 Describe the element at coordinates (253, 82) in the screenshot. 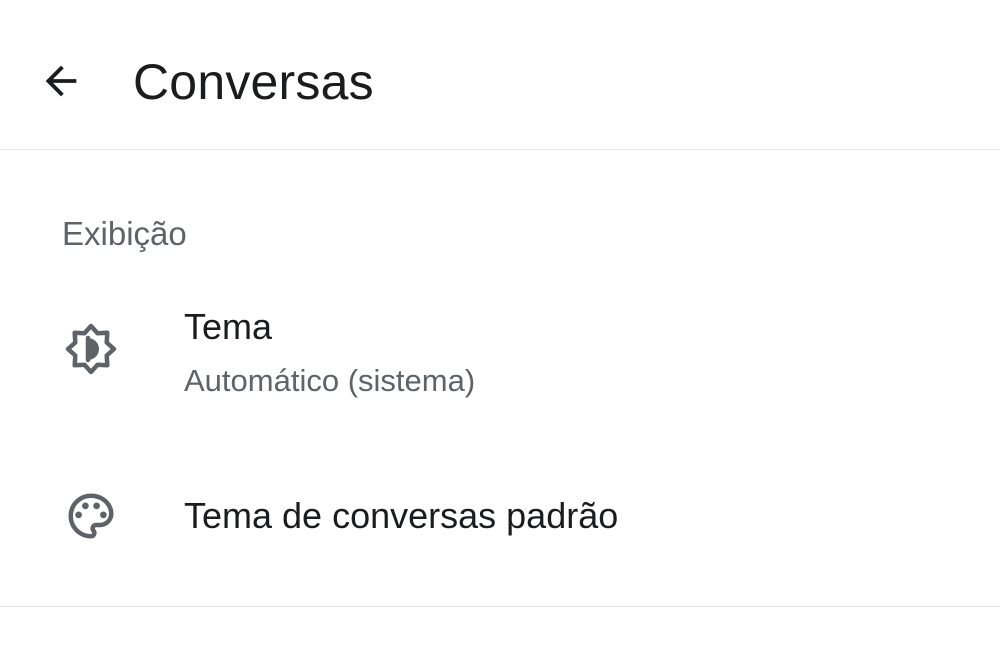

I see `page-title: Conversas` at that location.